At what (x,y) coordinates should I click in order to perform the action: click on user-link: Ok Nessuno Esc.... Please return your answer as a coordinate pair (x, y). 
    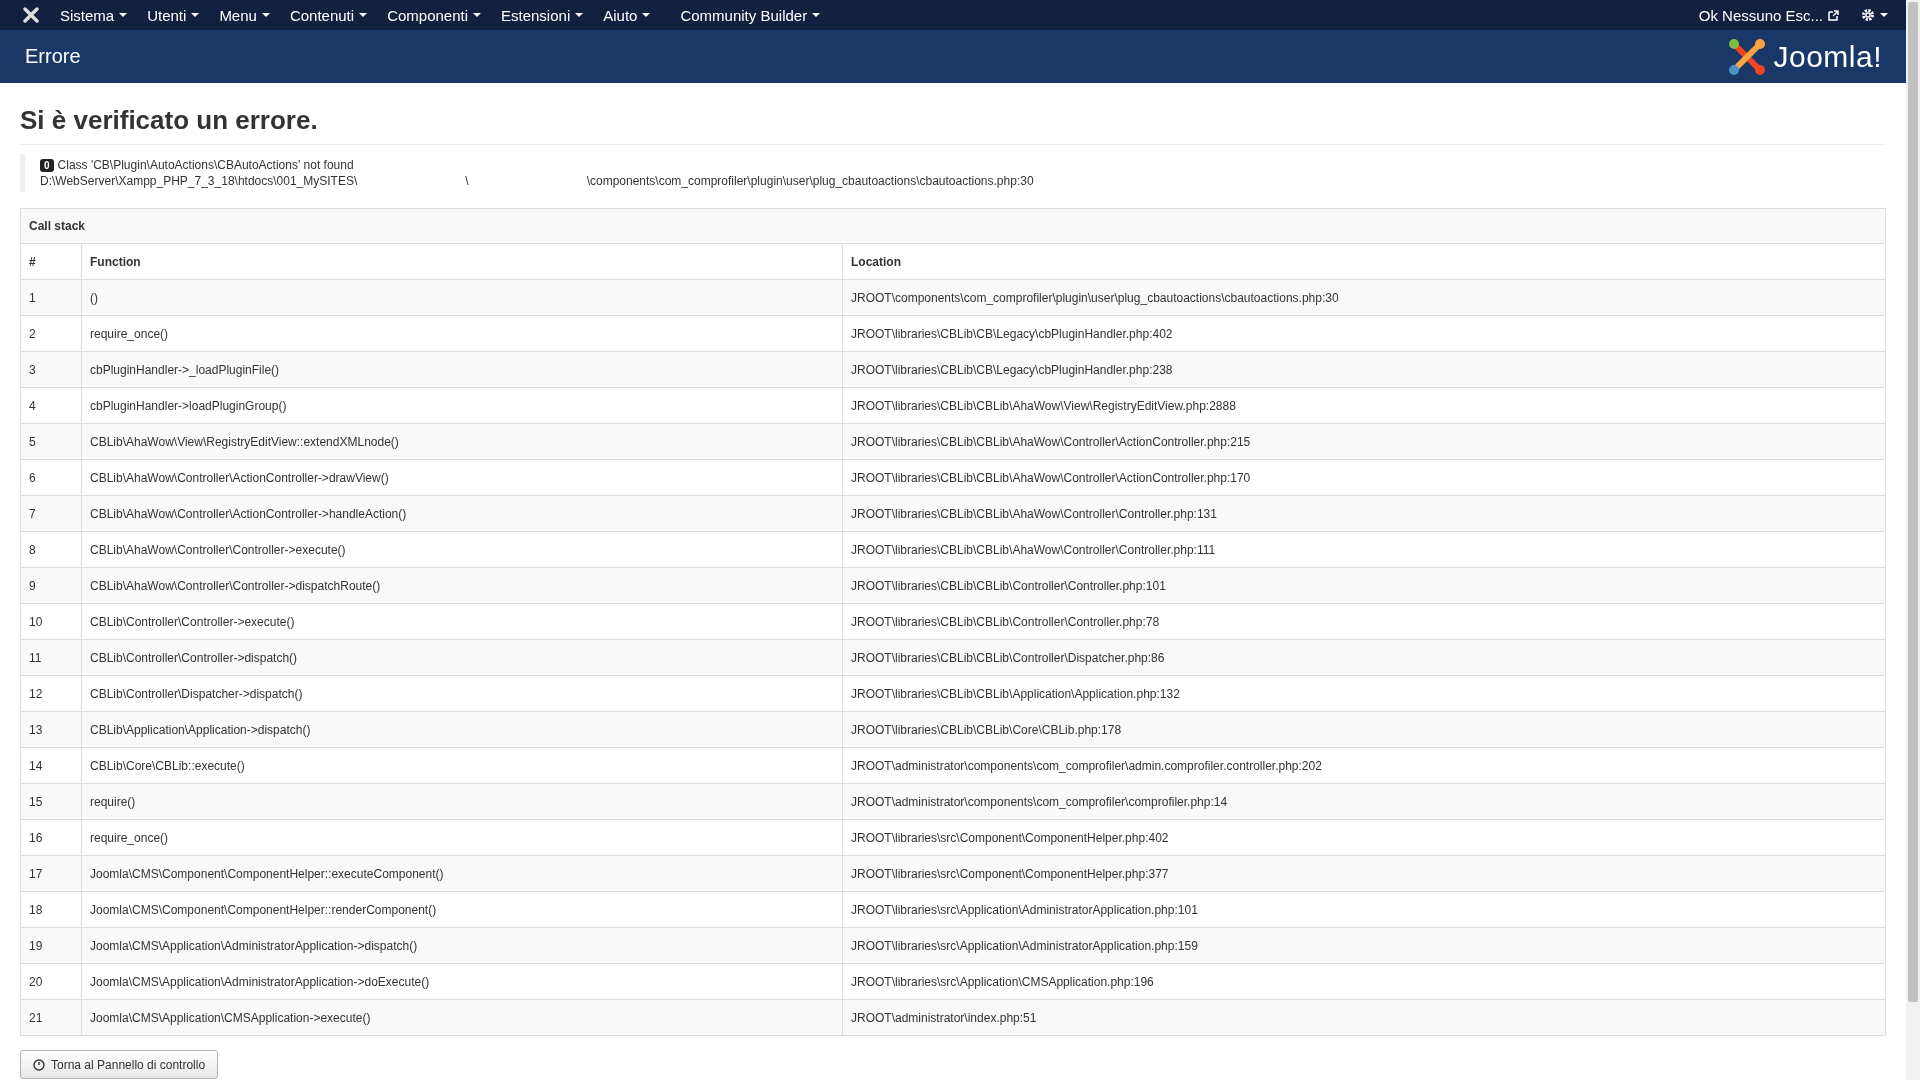
    Looking at the image, I should click on (1768, 15).